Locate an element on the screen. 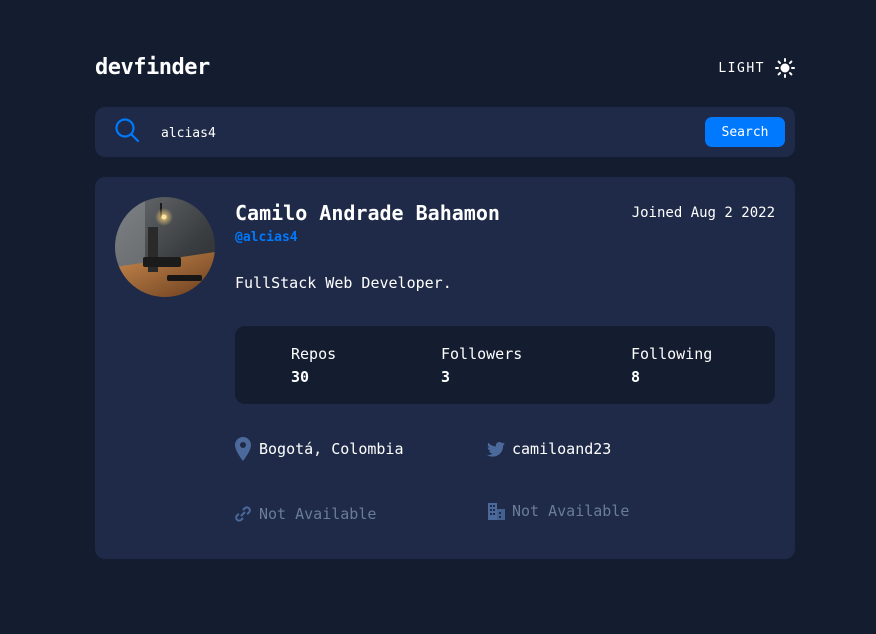  location-text: Bogotá, Colombia is located at coordinates (331, 449).